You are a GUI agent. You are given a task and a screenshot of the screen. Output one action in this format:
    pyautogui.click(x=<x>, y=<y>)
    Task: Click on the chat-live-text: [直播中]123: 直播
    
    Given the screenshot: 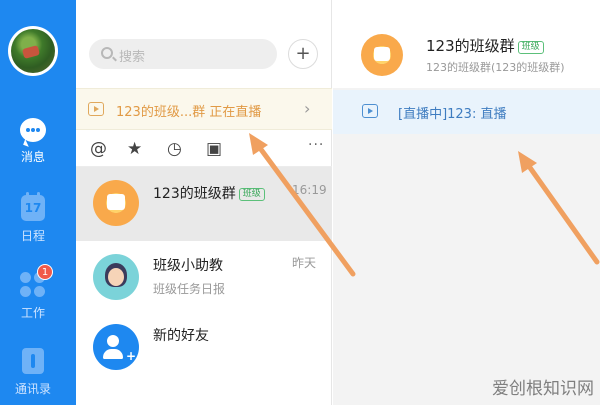 What is the action you would take?
    pyautogui.click(x=452, y=114)
    